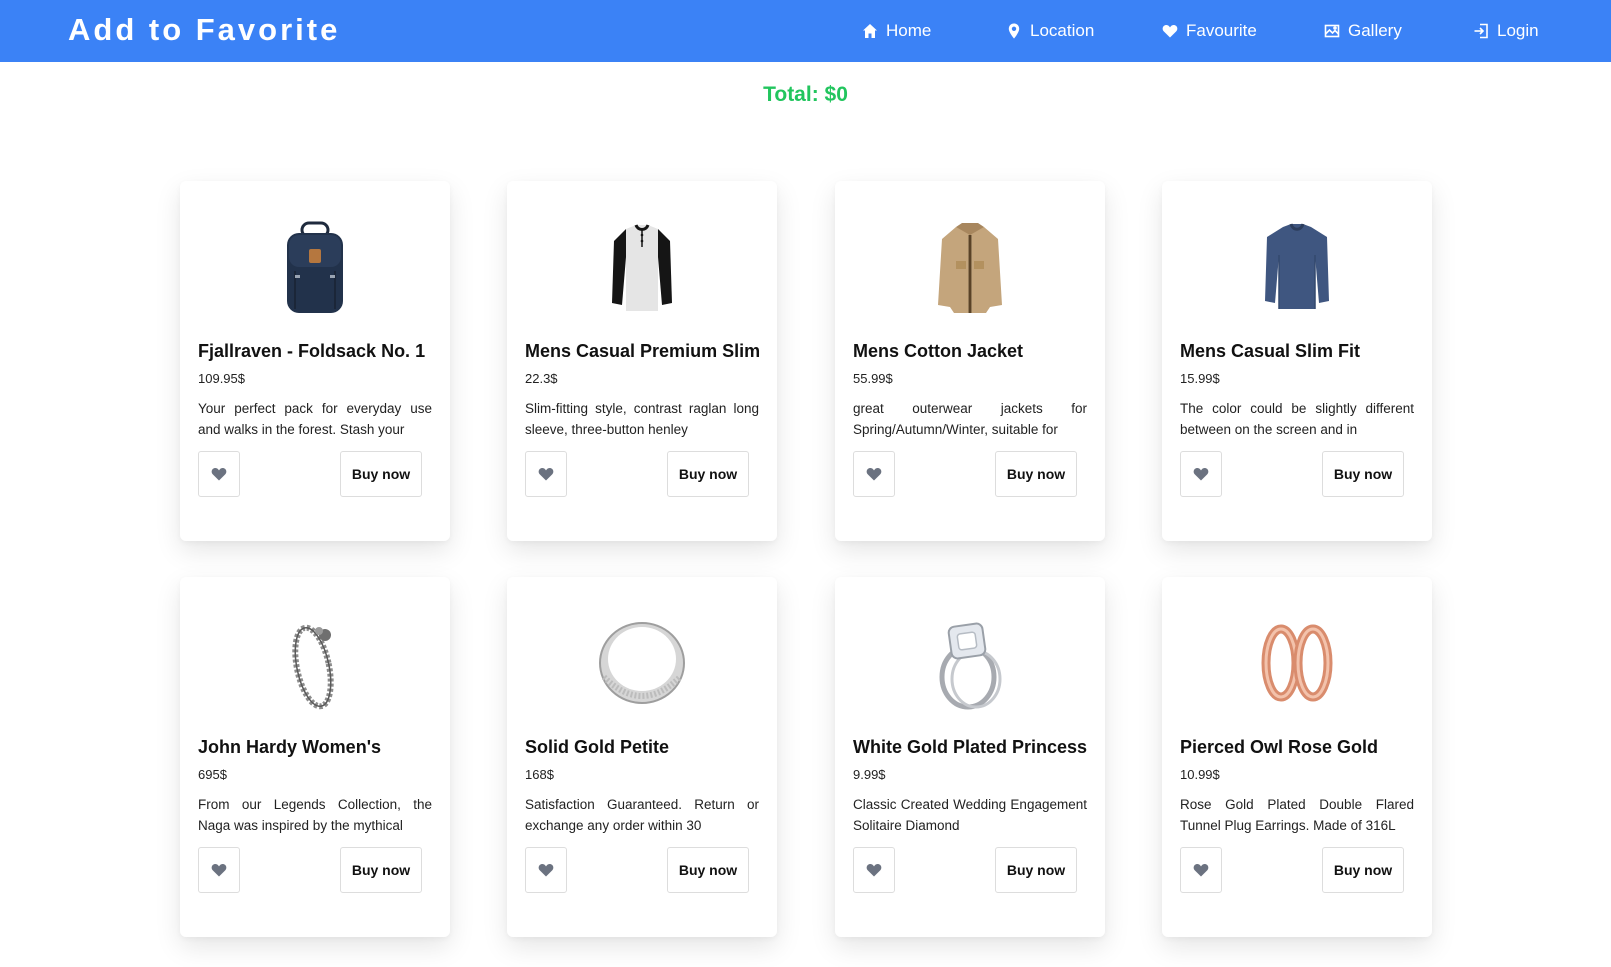  Describe the element at coordinates (597, 747) in the screenshot. I see `product-title: Solid Gold Petite` at that location.